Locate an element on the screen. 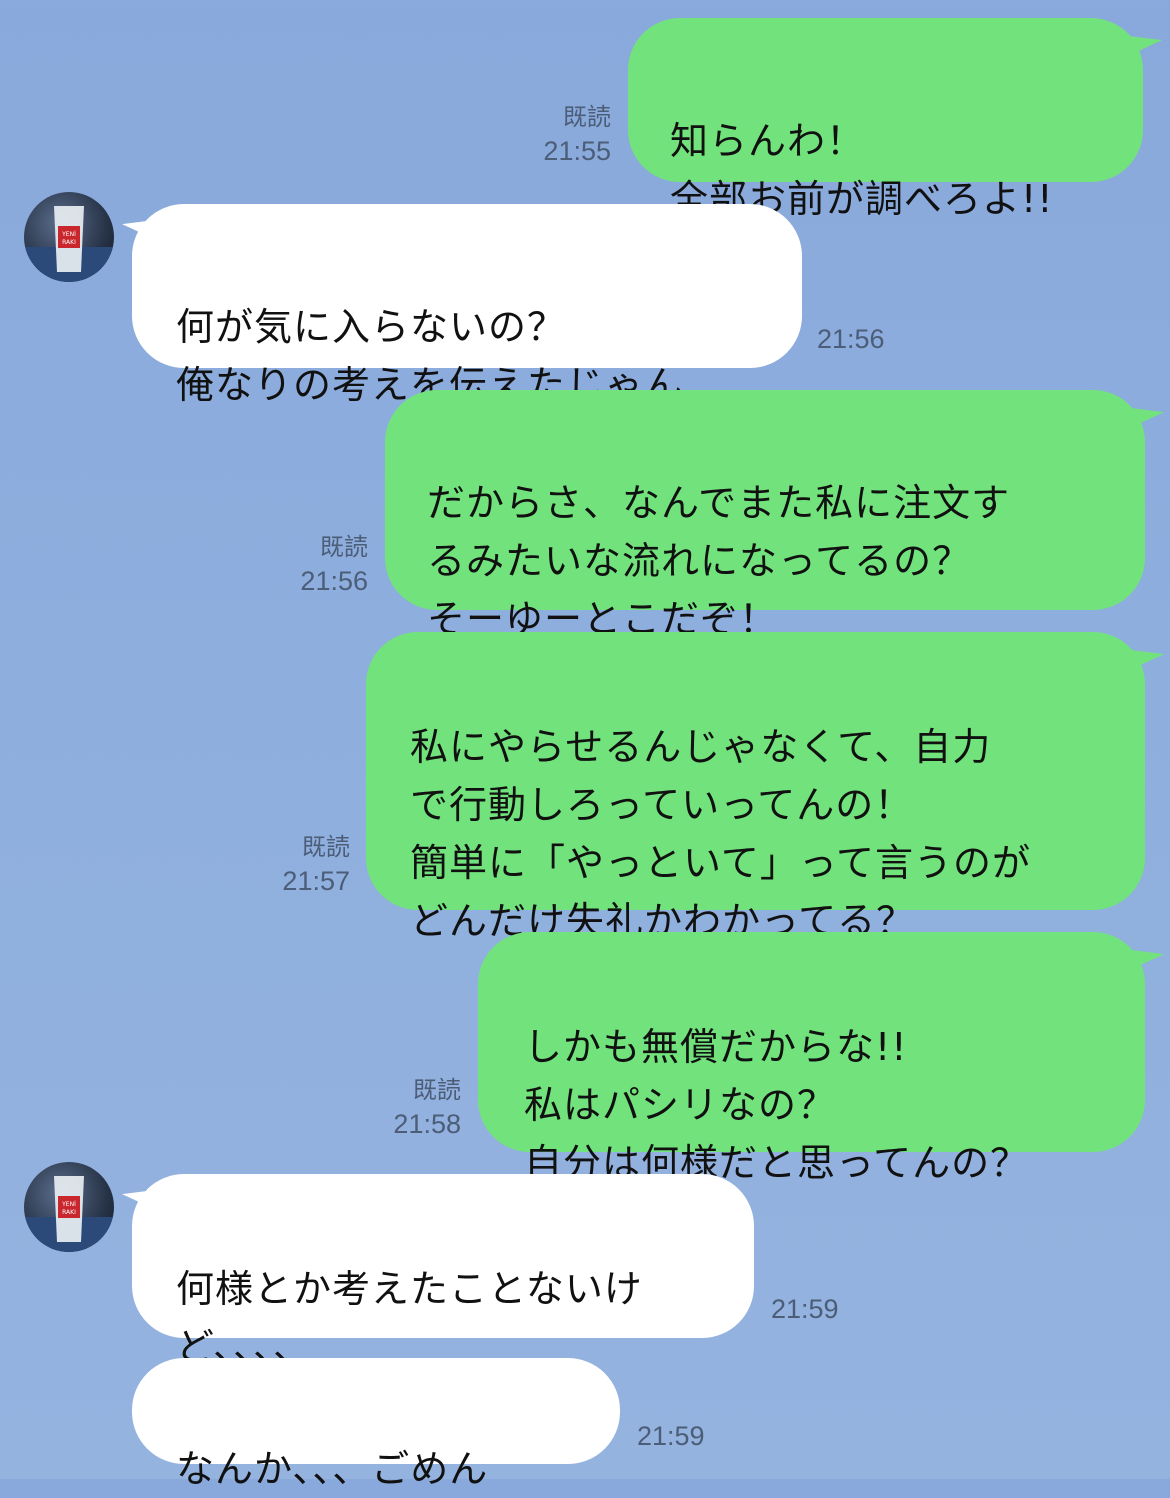 This screenshot has width=1170, height=1498. message-bubble: 何様とか考えたことないけ ど、、、、 is located at coordinates (443, 1271).